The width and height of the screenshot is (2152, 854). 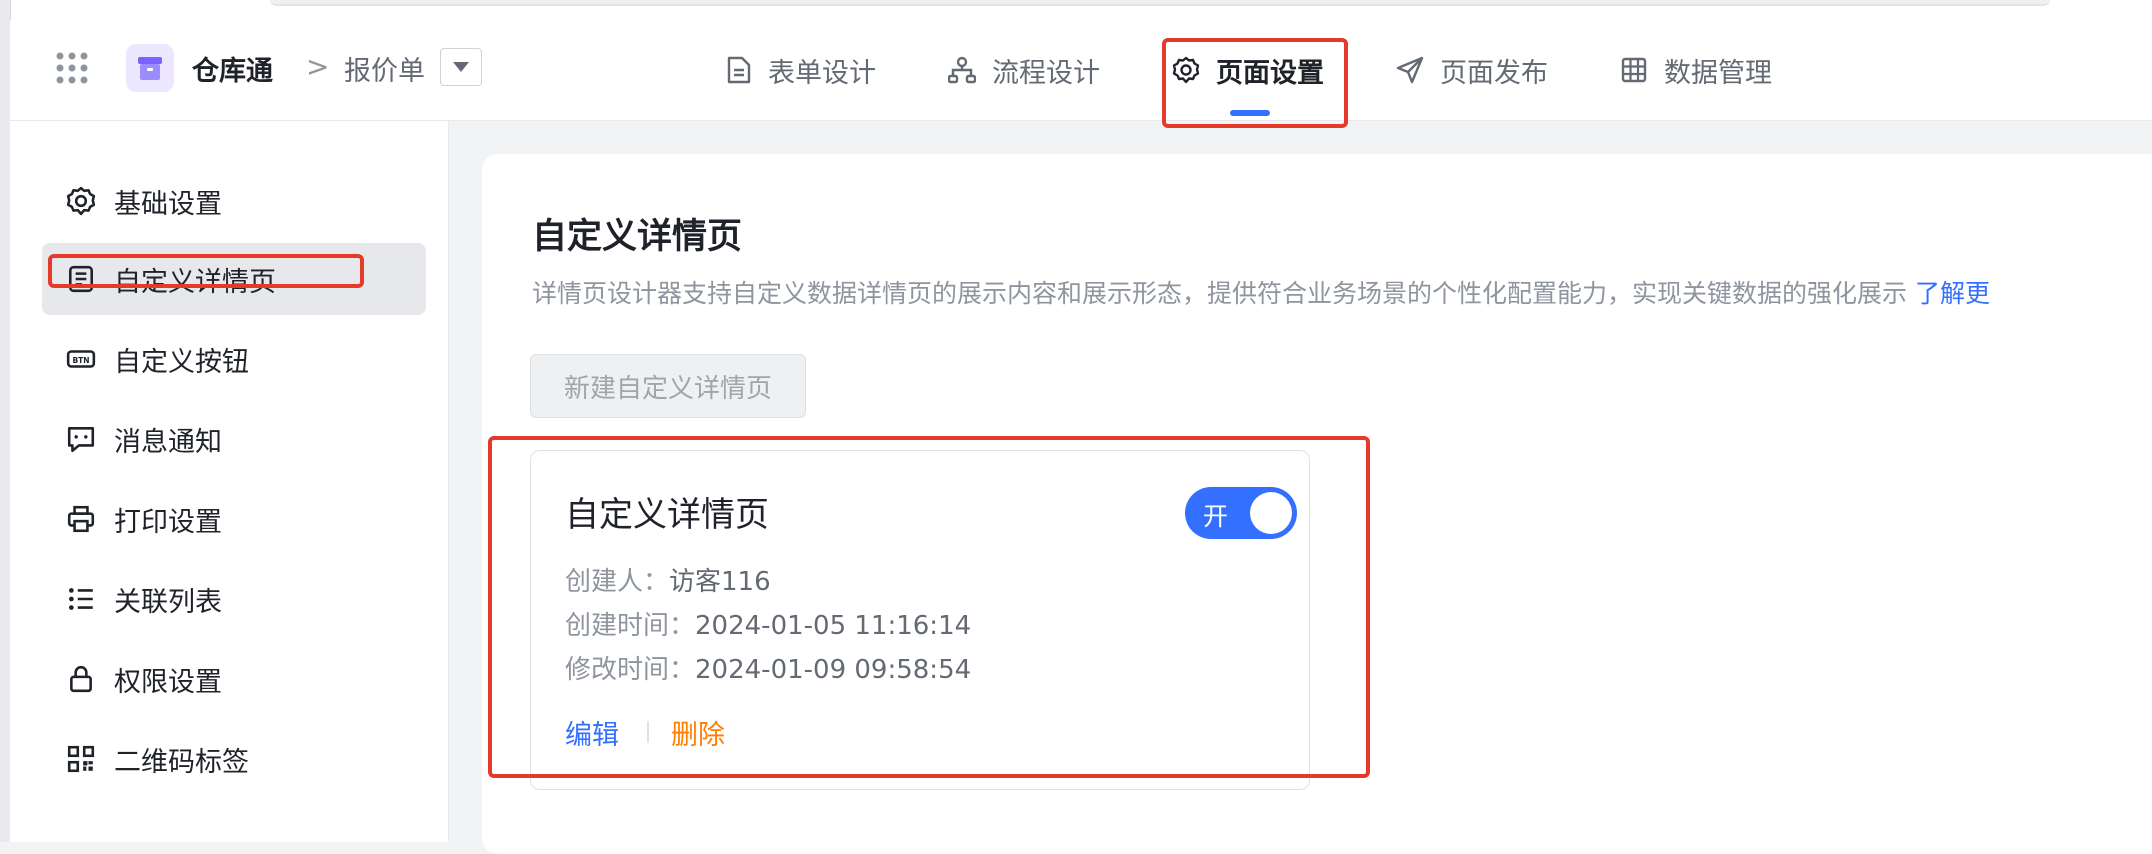 I want to click on sidebar-item-basic-settings: 基础设置, so click(x=234, y=201).